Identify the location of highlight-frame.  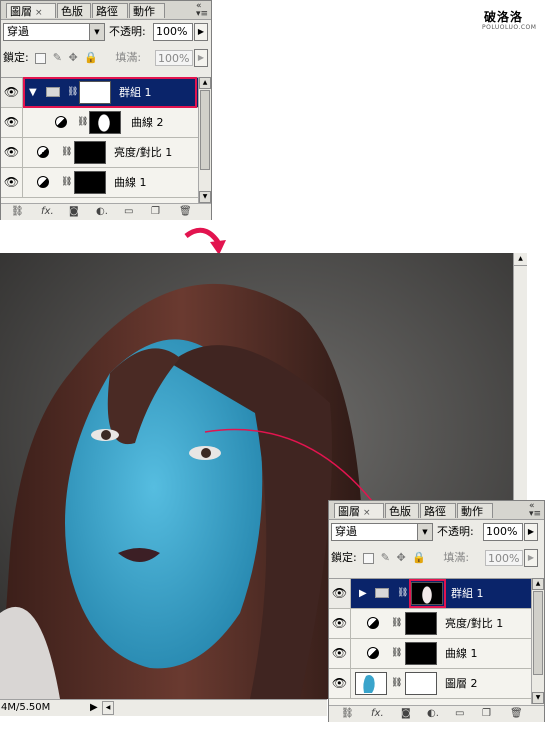
(110, 92).